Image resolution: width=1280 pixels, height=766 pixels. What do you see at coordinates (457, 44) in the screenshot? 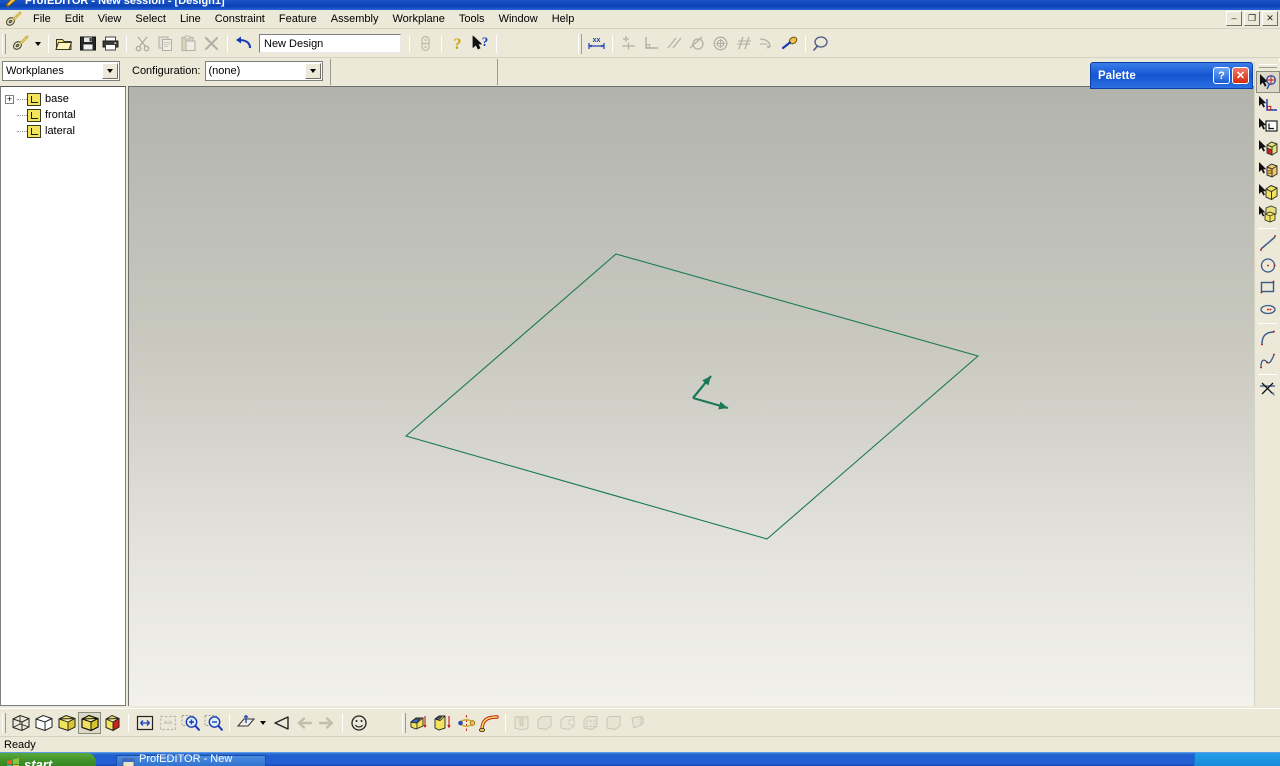
I see `help-button: ?` at bounding box center [457, 44].